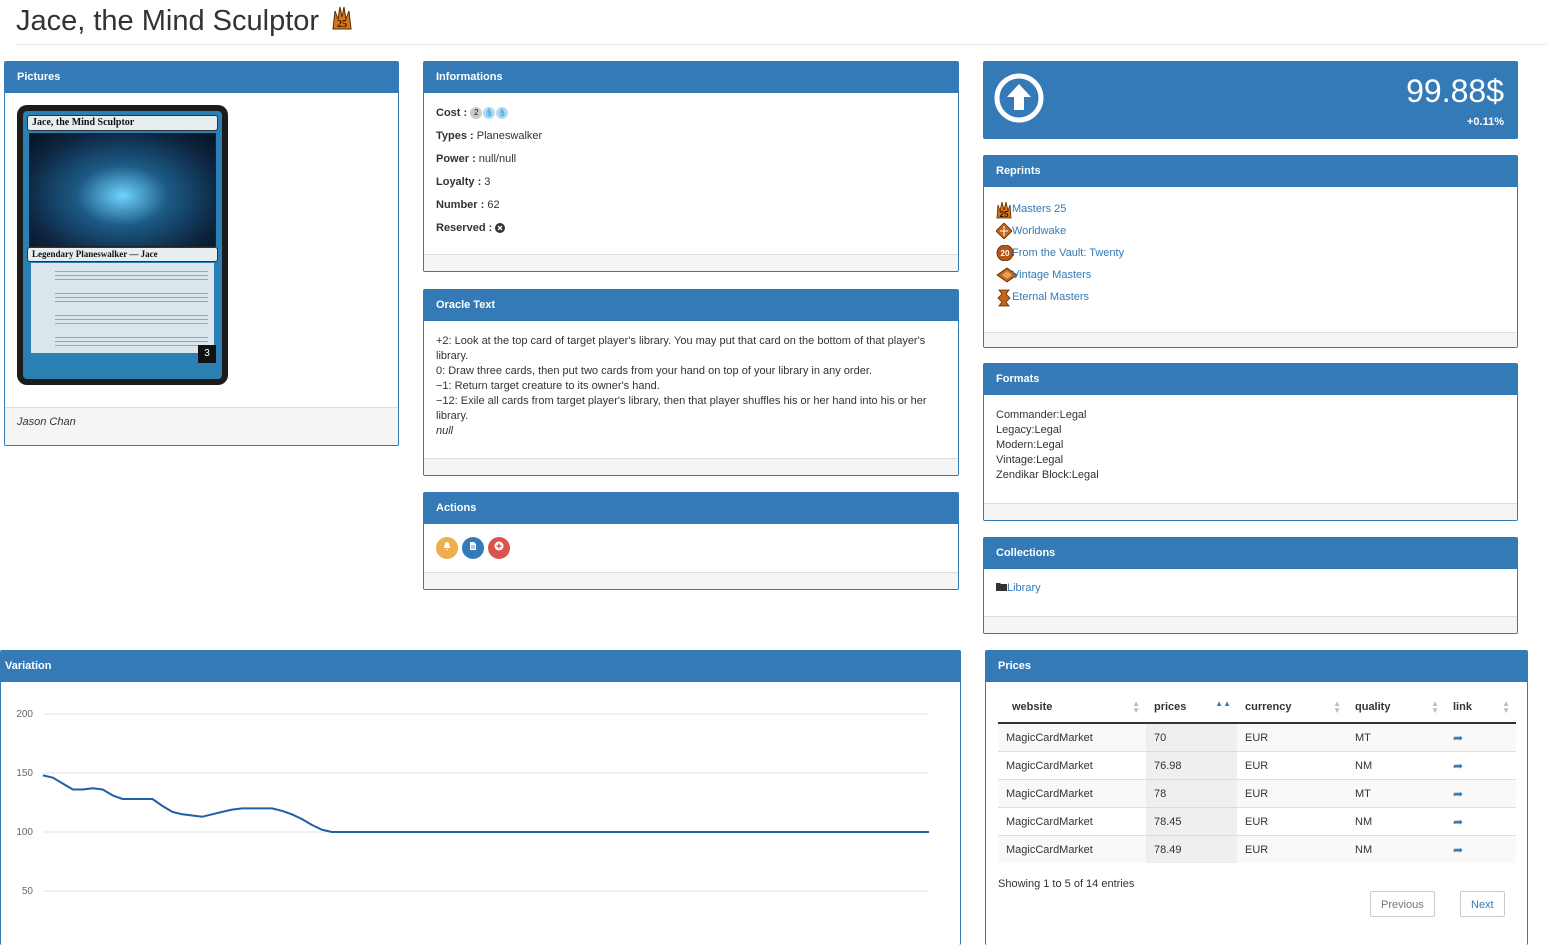  I want to click on reprint-item: Worldwake, so click(1250, 231).